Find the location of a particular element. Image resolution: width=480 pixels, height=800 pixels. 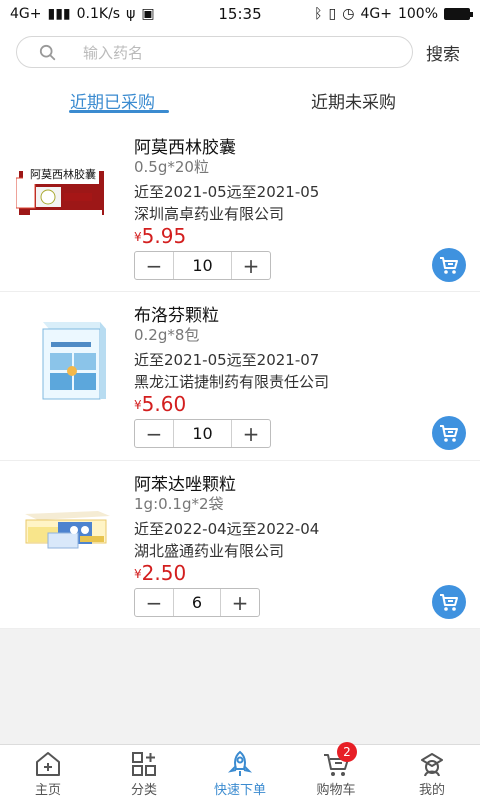

signal-icon: ▮▮▮ is located at coordinates (59, 14).